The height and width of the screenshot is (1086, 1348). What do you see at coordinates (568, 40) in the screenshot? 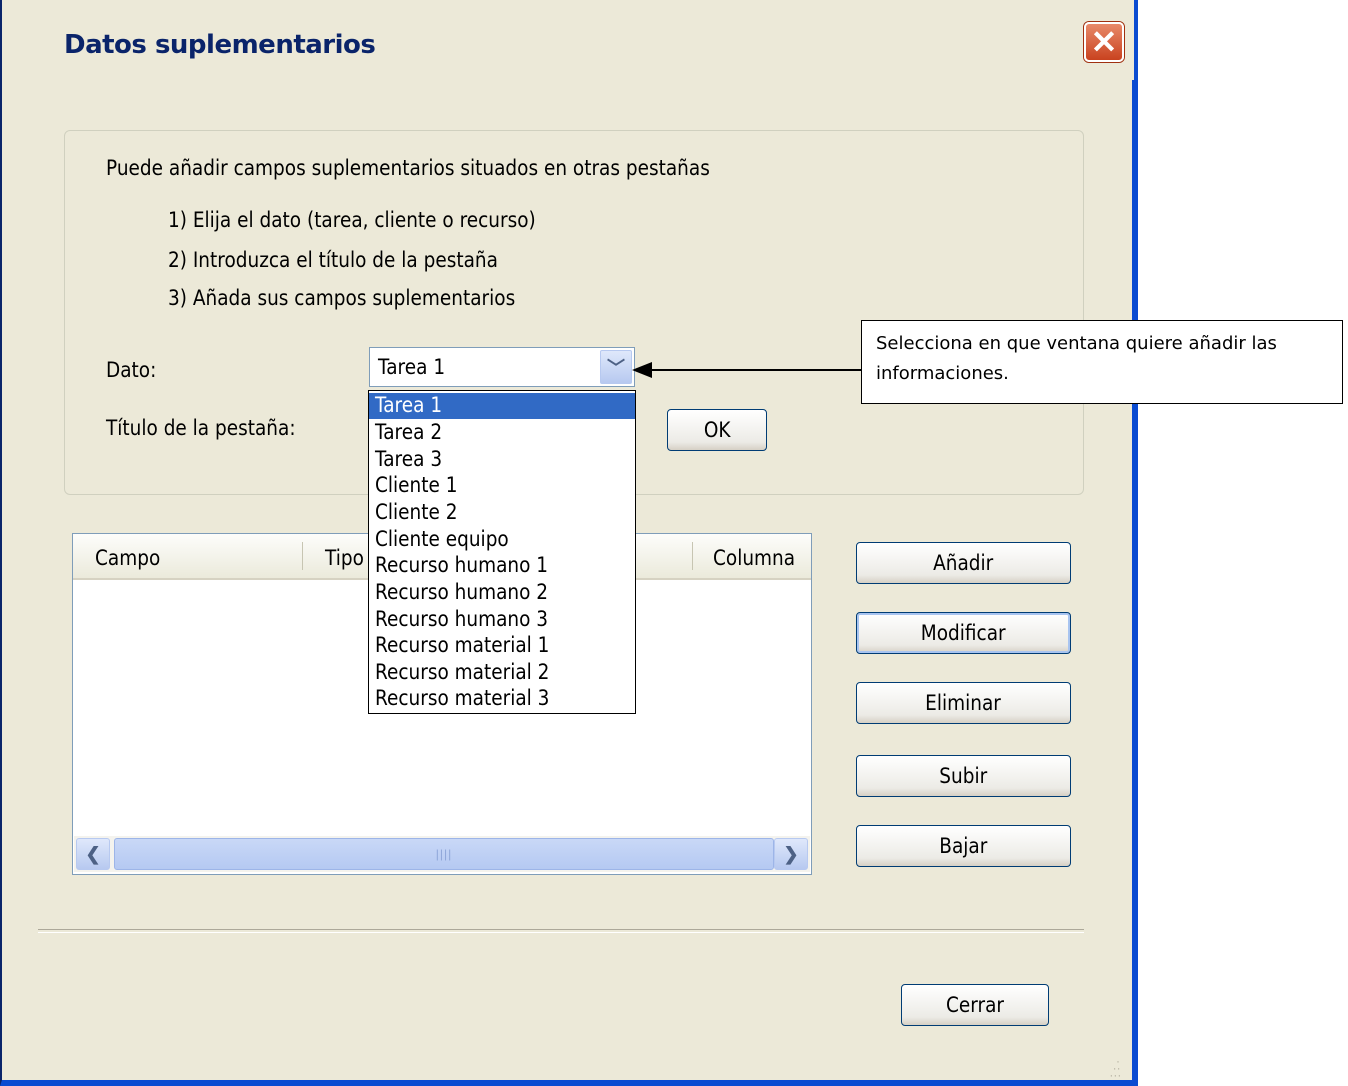
I see `title-bar: Datos suplementarios ✕` at bounding box center [568, 40].